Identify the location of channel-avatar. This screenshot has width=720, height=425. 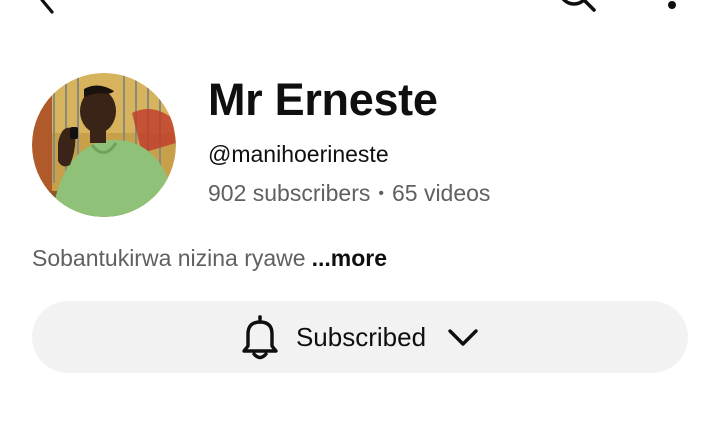
(104, 145).